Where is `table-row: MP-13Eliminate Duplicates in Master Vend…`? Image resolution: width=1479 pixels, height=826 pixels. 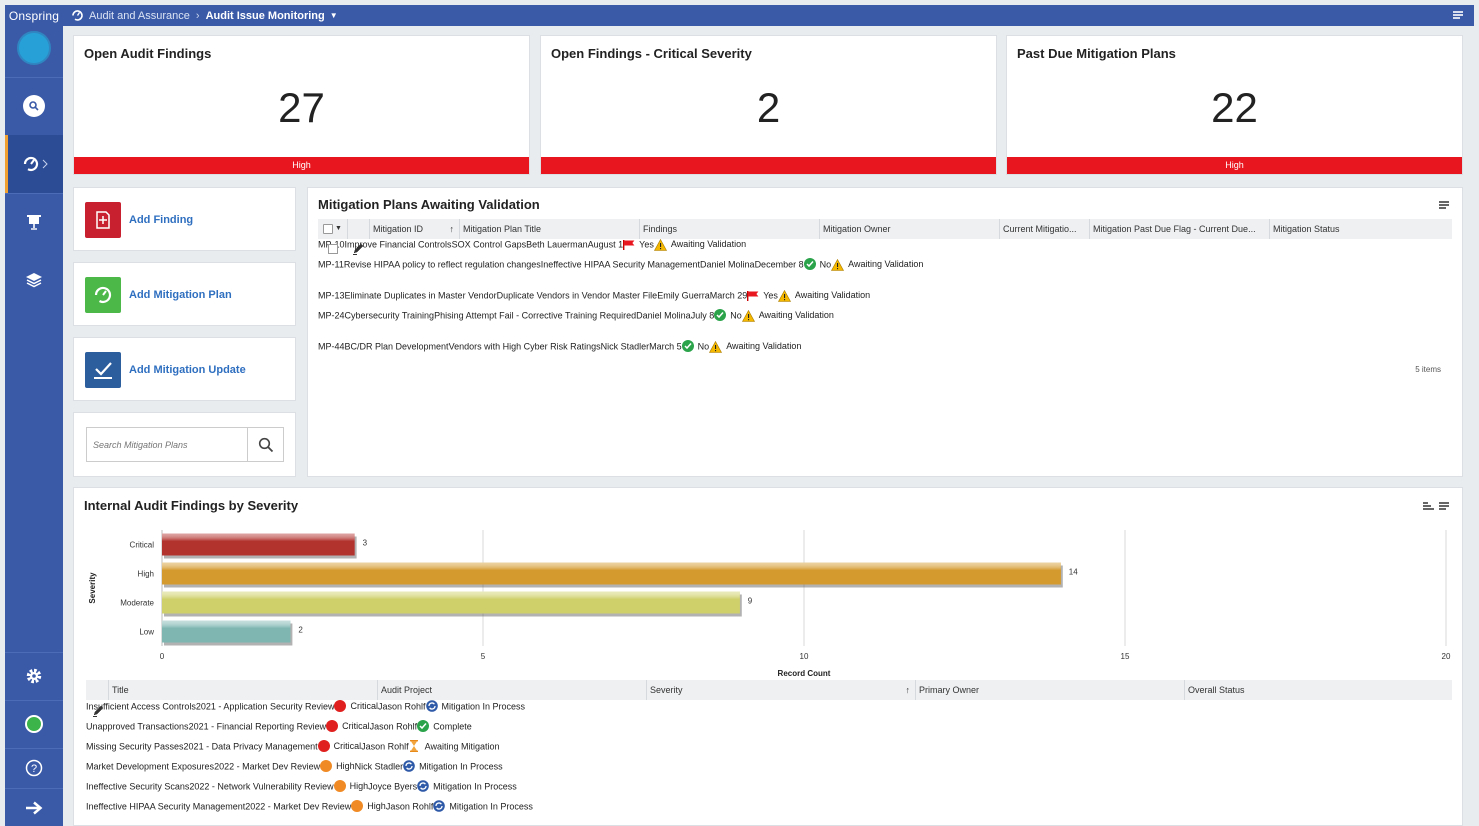 table-row: MP-13Eliminate Duplicates in Master Vend… is located at coordinates (885, 277).